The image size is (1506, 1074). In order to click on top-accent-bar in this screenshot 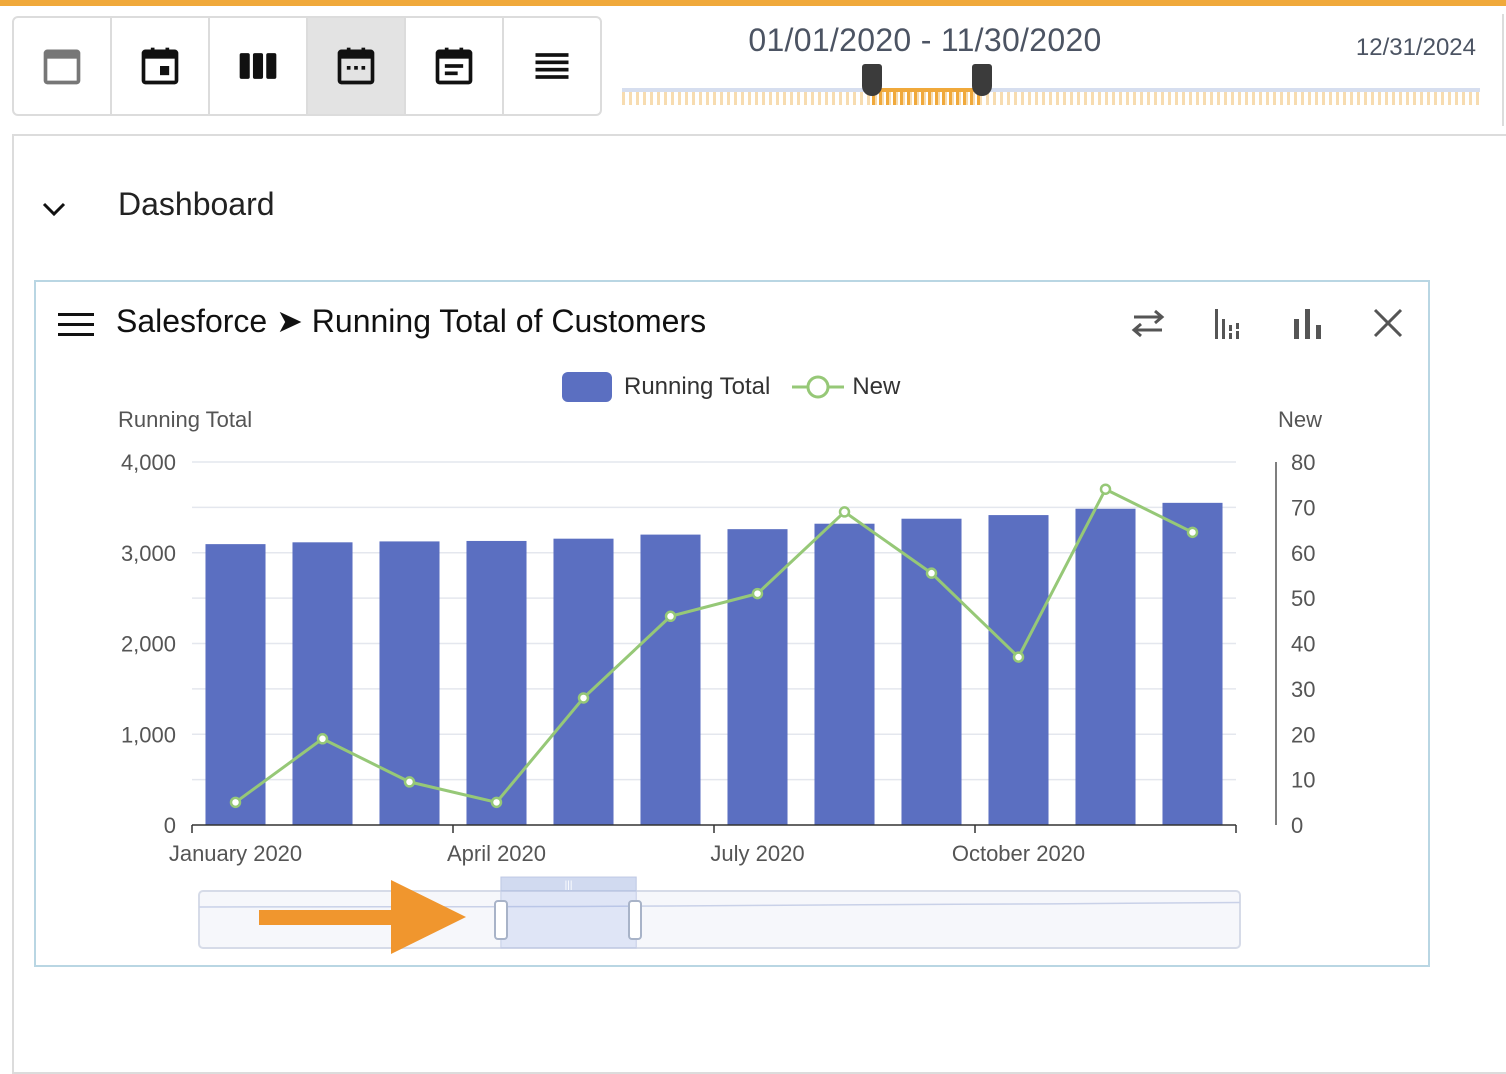, I will do `click(753, 3)`.